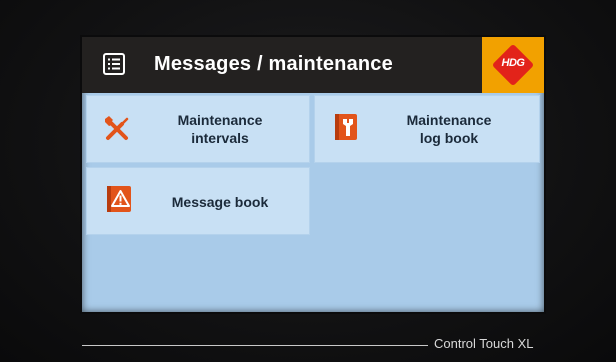 This screenshot has height=362, width=616. I want to click on maintenance-log-book-button: Maintenance log book, so click(427, 129).